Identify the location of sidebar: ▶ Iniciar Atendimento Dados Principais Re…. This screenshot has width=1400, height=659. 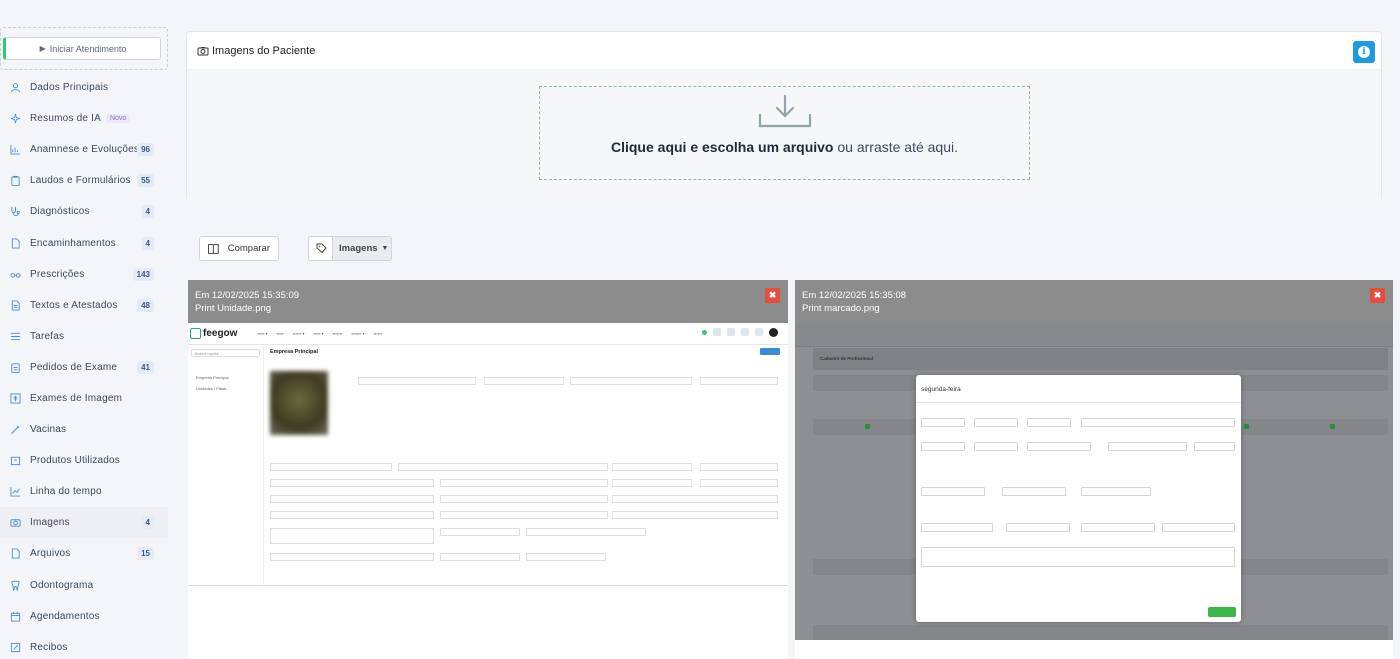
(85, 329).